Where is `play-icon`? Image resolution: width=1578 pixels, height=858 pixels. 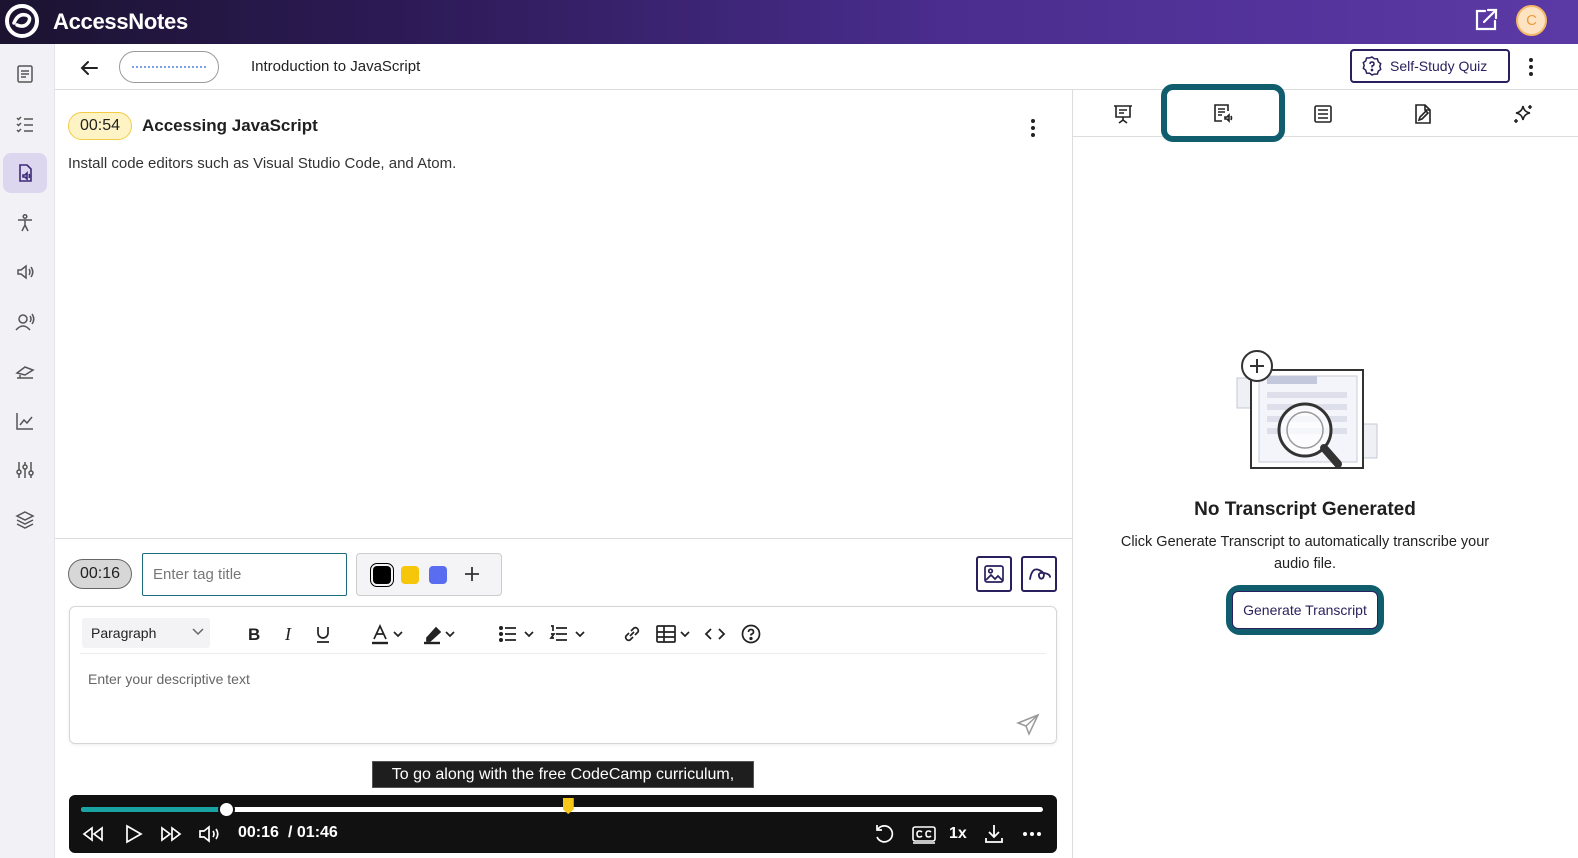 play-icon is located at coordinates (133, 834).